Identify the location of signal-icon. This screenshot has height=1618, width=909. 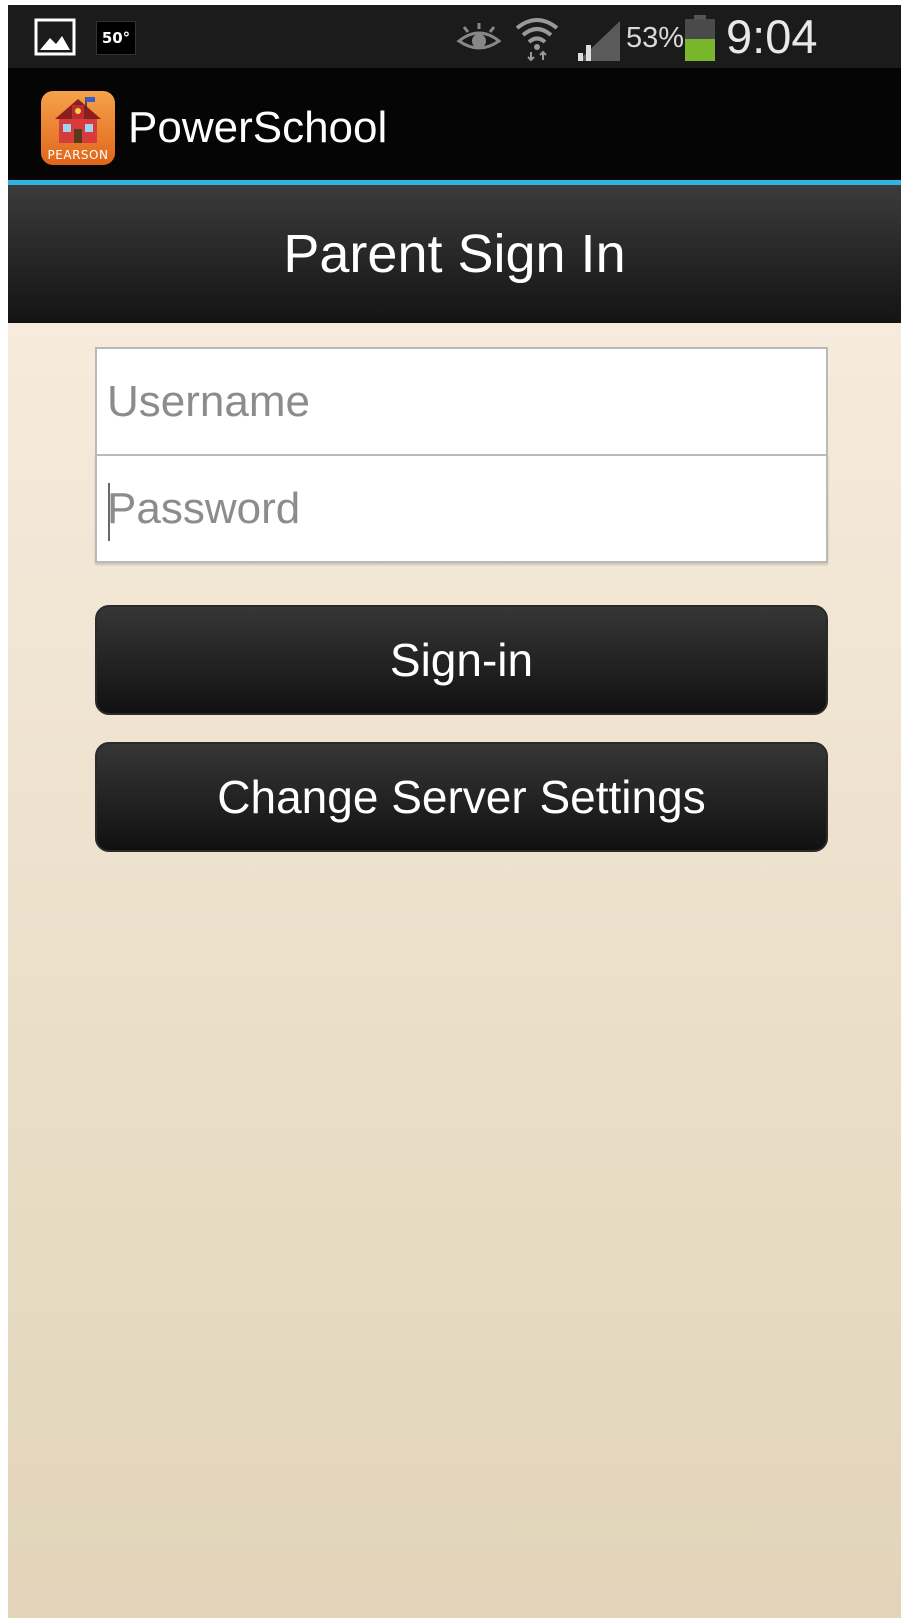
(599, 41).